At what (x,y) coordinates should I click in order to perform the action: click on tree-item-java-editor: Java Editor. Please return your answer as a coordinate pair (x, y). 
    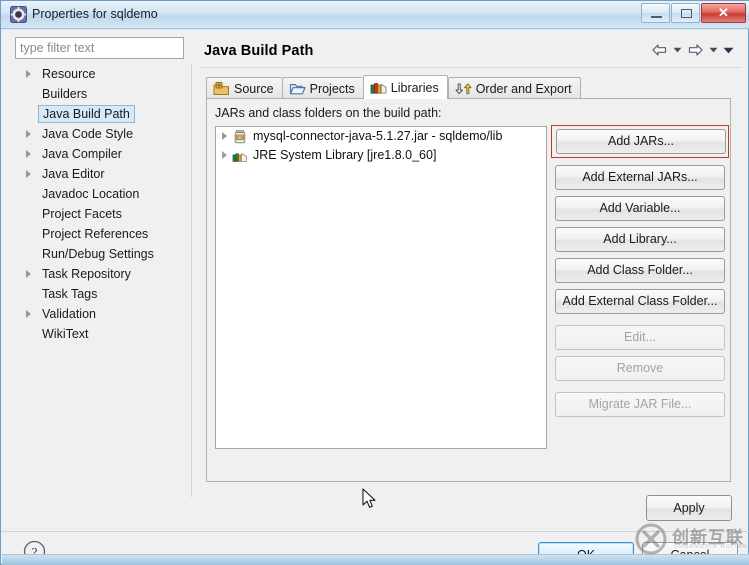
    Looking at the image, I should click on (103, 174).